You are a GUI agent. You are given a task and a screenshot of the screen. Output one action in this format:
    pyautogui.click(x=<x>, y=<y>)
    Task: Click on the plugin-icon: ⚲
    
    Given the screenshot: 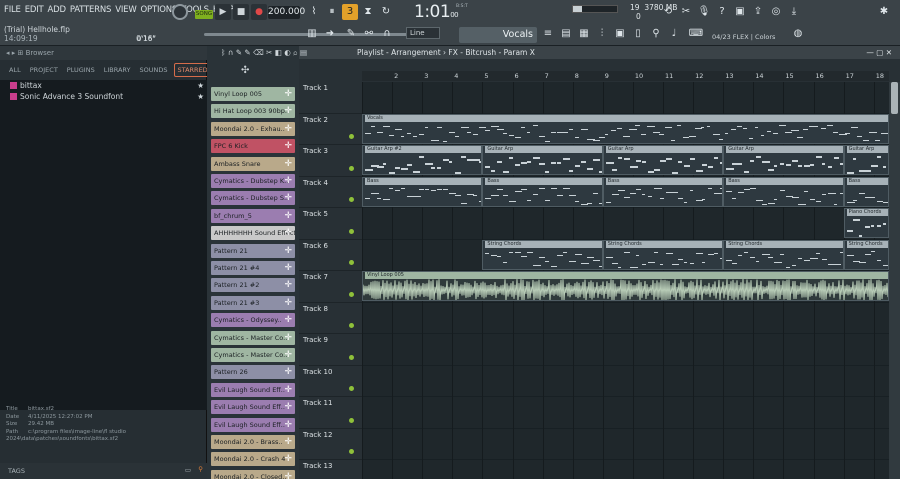 What is the action you would take?
    pyautogui.click(x=656, y=34)
    